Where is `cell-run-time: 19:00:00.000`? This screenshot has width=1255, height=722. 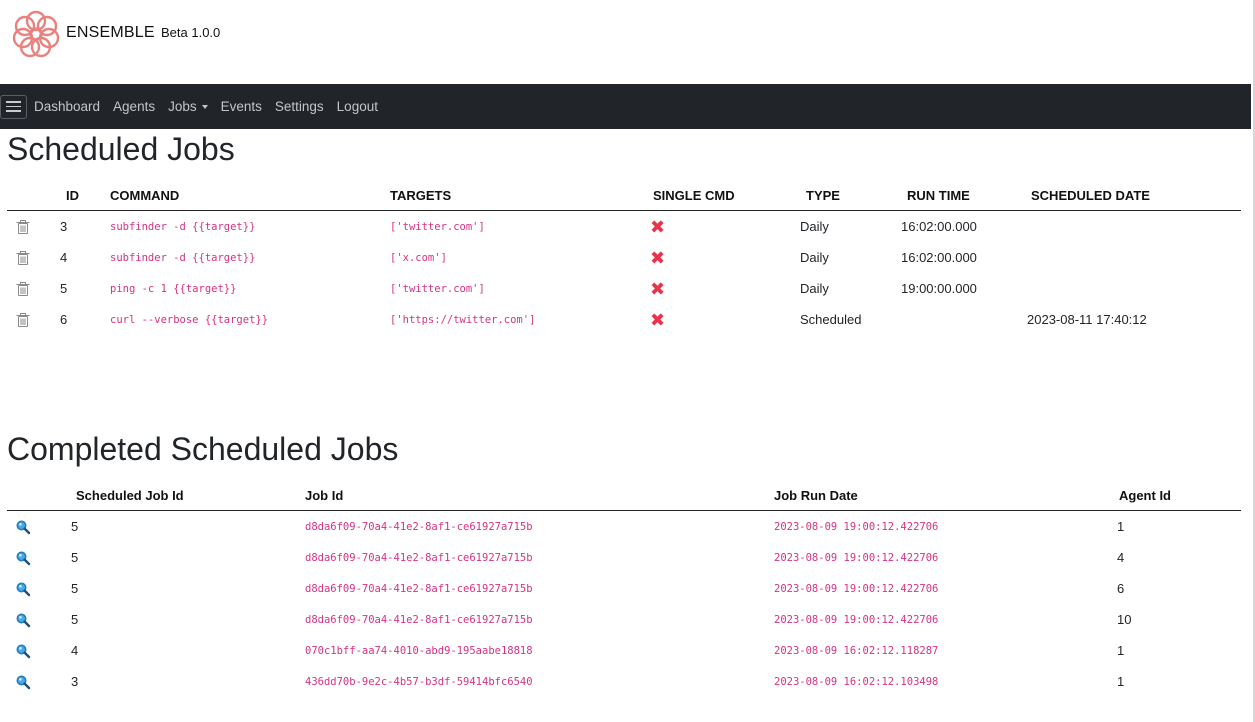
cell-run-time: 19:00:00.000 is located at coordinates (939, 288).